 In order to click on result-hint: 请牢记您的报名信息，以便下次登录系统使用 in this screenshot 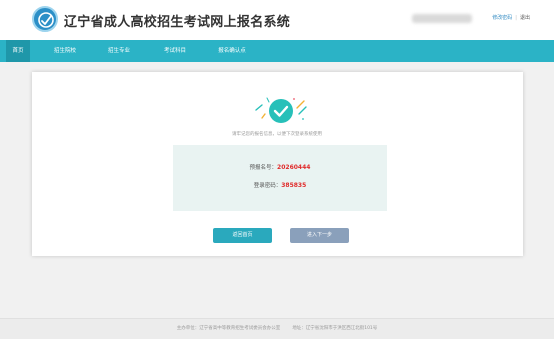, I will do `click(277, 134)`.